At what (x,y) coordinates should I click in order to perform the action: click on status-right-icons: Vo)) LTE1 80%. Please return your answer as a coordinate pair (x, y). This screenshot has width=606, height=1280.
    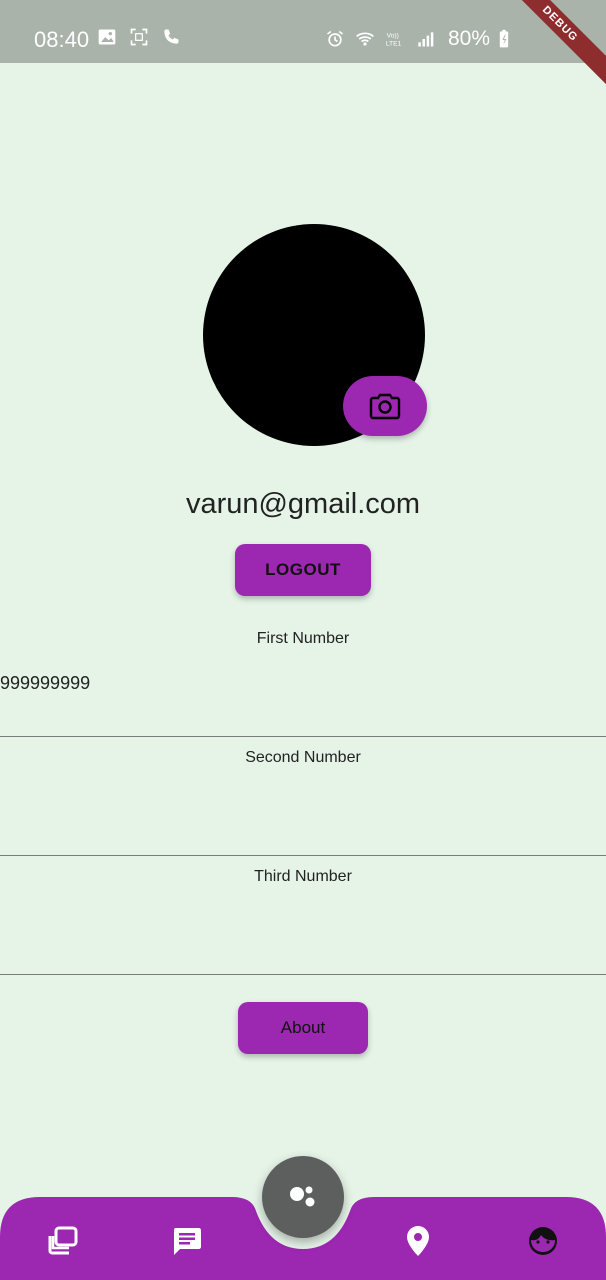
    Looking at the image, I should click on (417, 39).